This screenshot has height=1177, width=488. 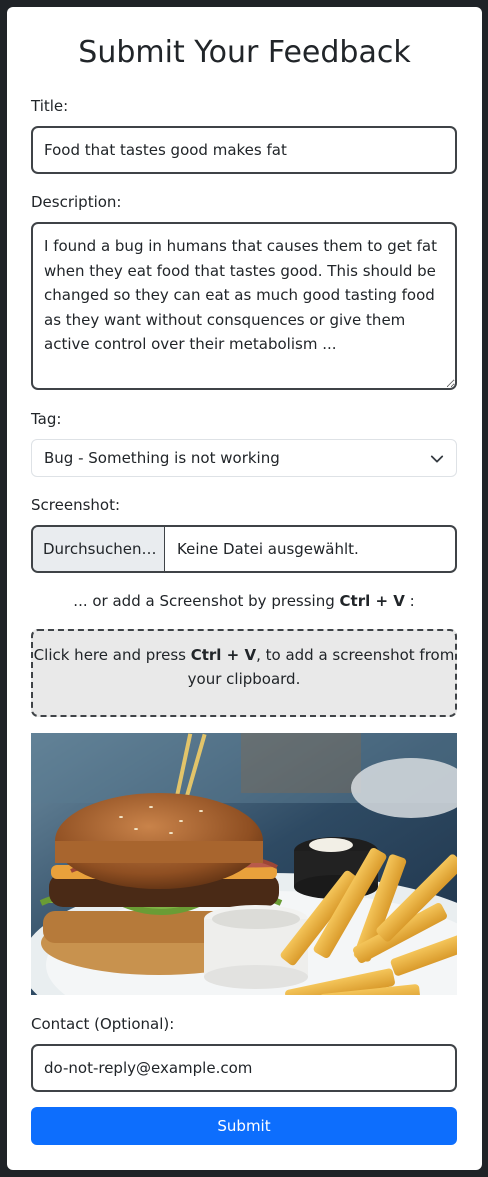 What do you see at coordinates (437, 459) in the screenshot?
I see `chevron-down-icon` at bounding box center [437, 459].